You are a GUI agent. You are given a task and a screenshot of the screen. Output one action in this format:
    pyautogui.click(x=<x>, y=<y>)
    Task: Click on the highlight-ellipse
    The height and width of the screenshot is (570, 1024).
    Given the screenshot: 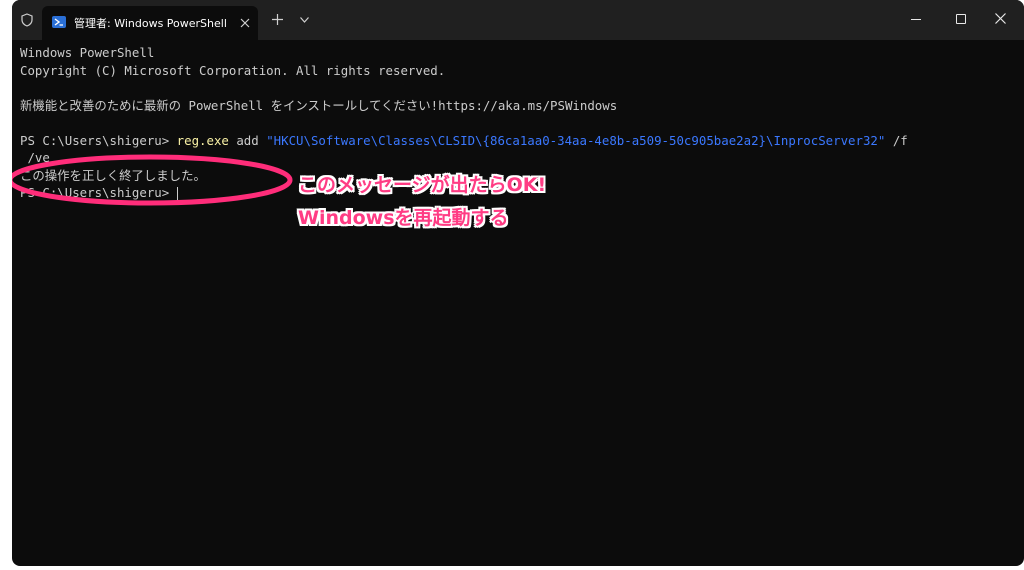 What is the action you would take?
    pyautogui.click(x=152, y=180)
    